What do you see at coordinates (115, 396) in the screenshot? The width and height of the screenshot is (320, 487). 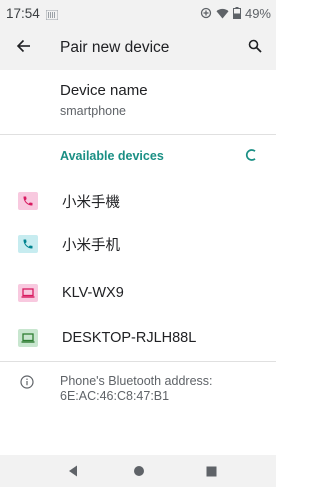 I see `bluetooth-address-value: 6E:AC:46:C8:47:B1` at bounding box center [115, 396].